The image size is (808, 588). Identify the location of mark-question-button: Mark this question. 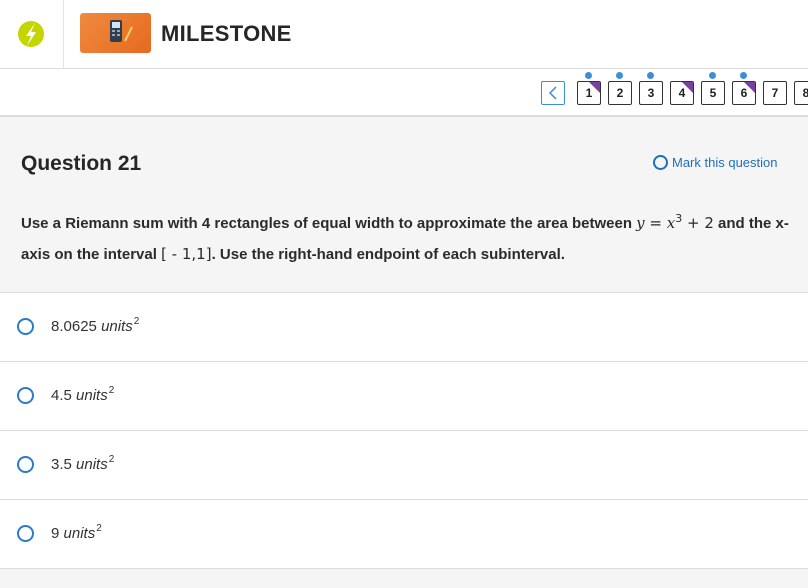
(715, 162).